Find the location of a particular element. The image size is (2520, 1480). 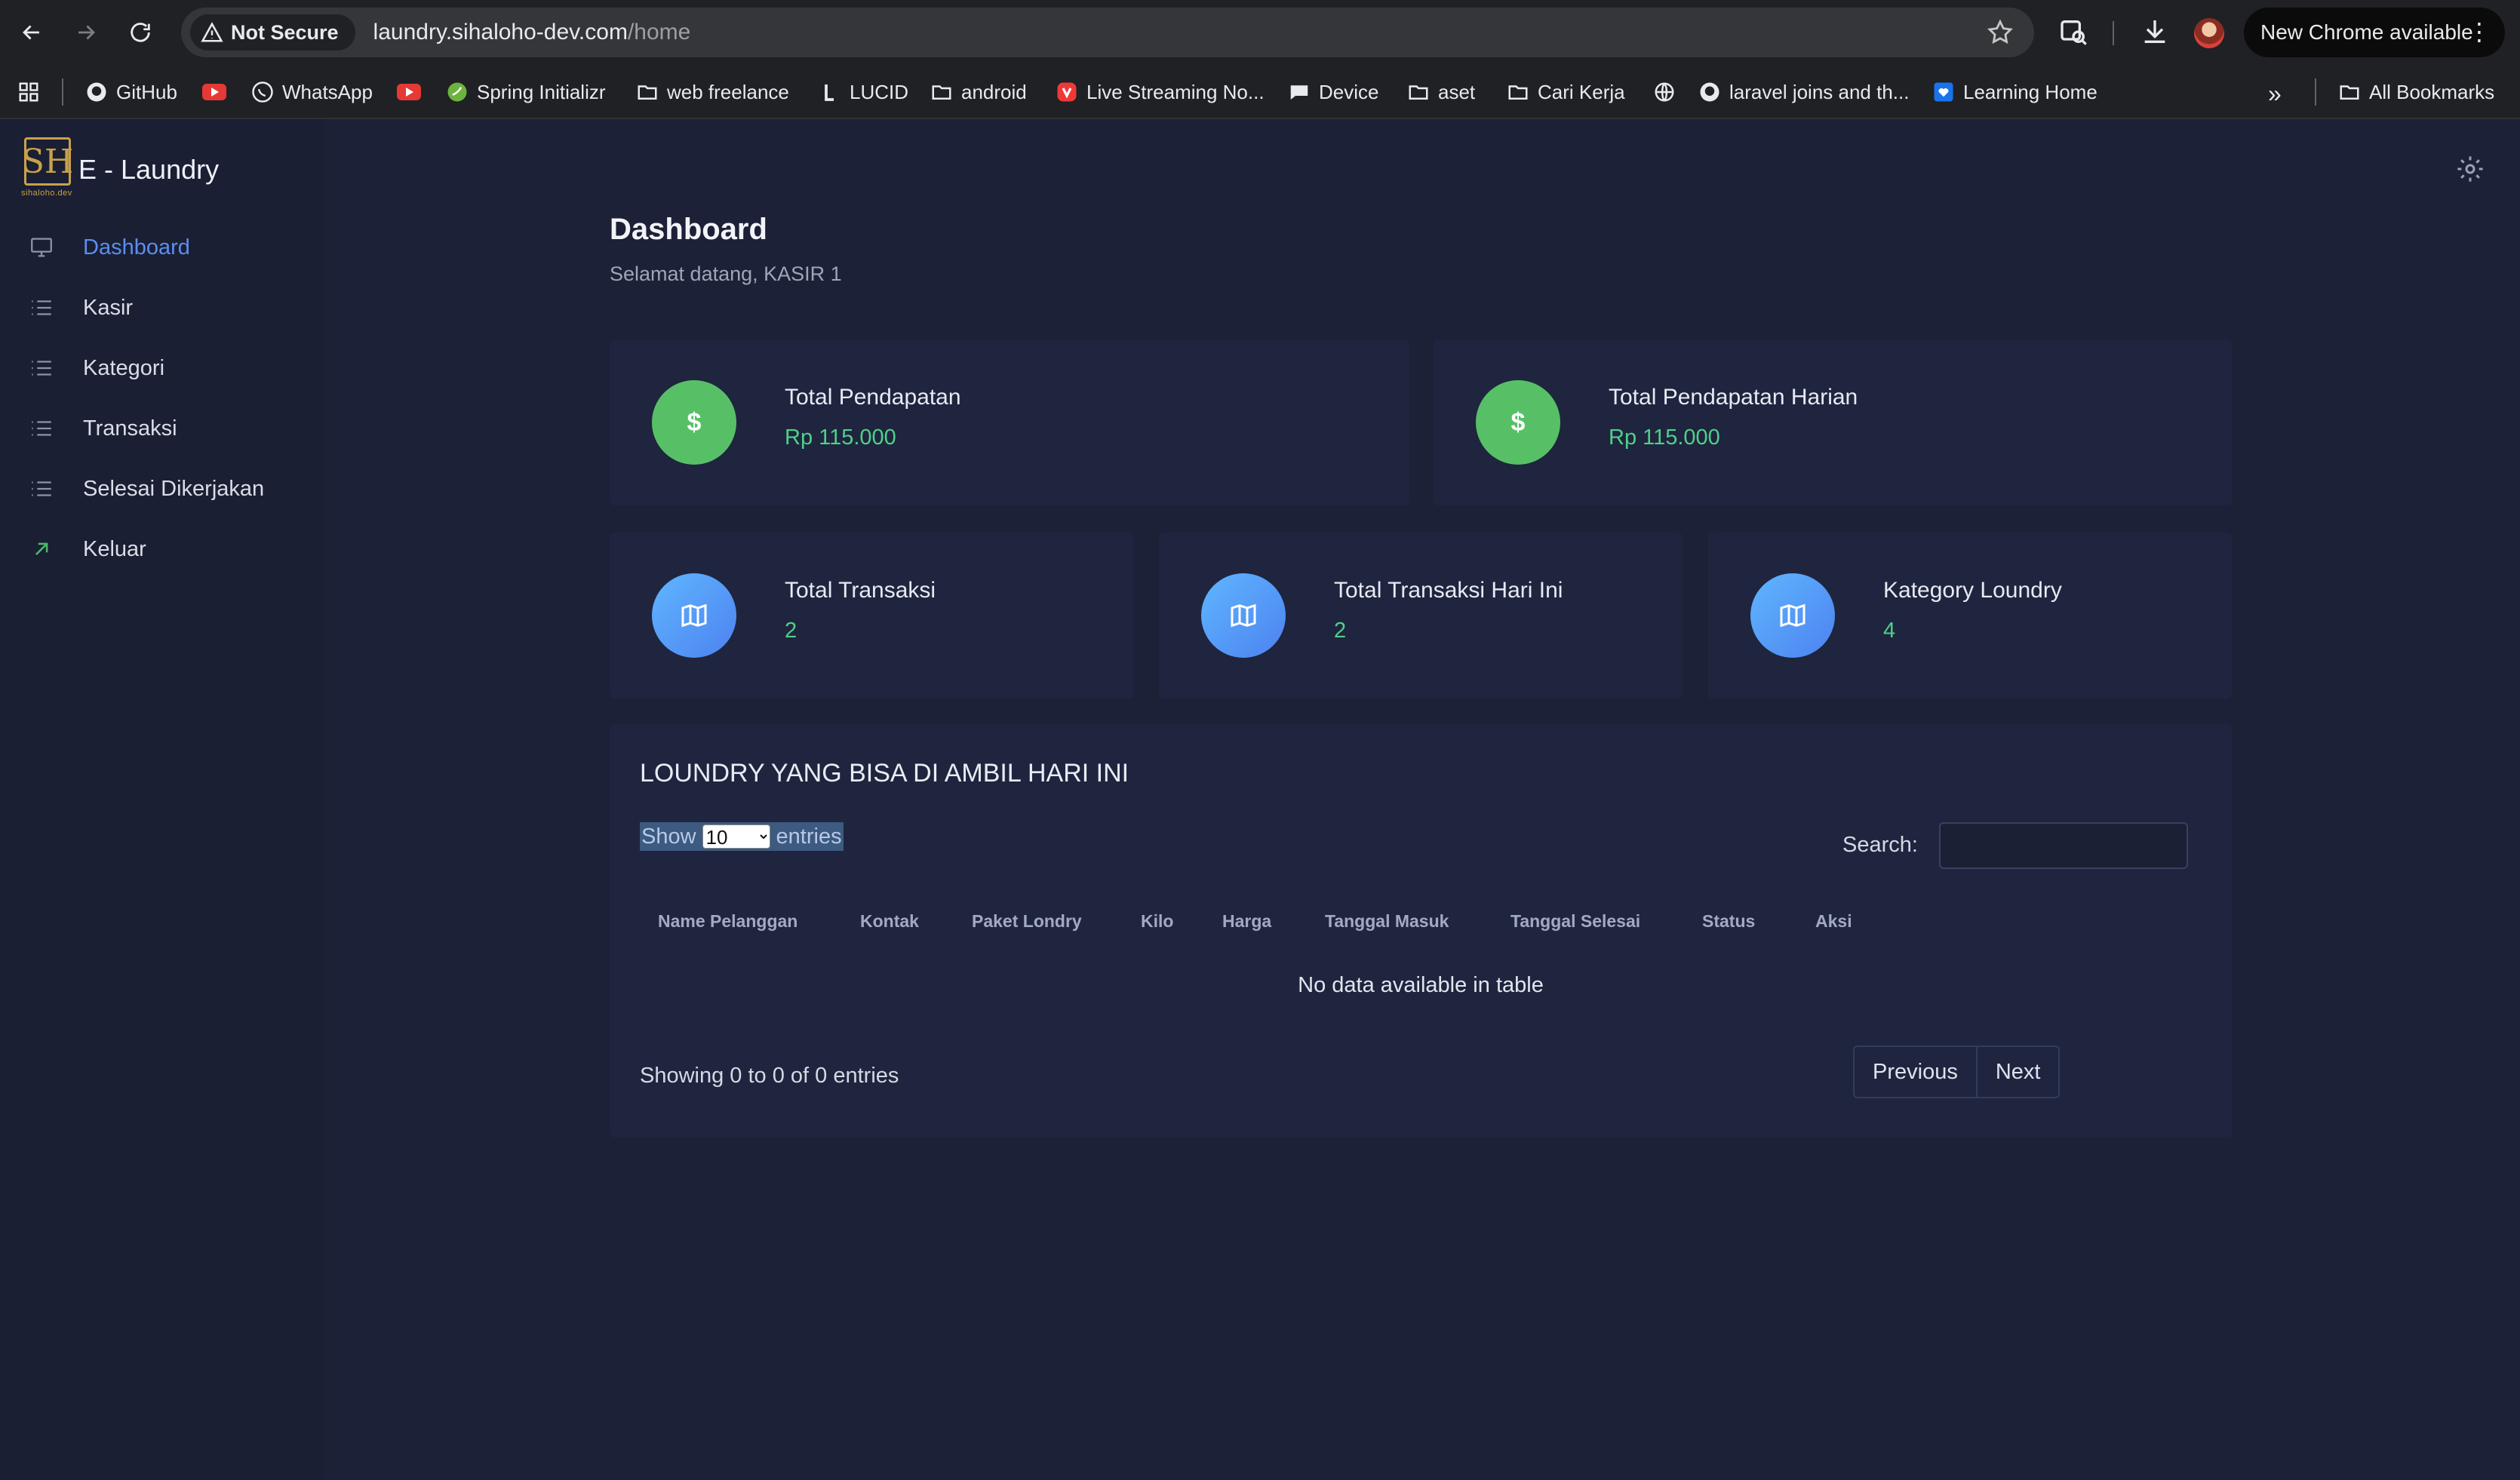

sidebar-item-selesai-dikerjakan: Selesai Dikerjakan is located at coordinates (162, 489).